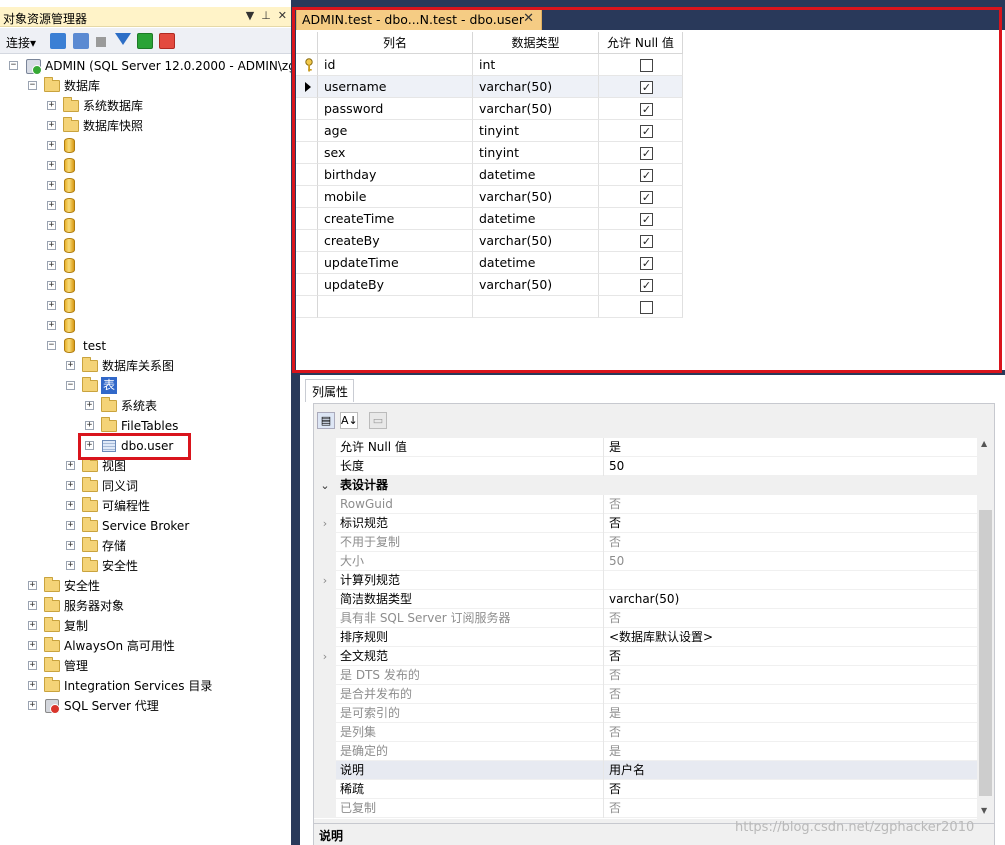 The width and height of the screenshot is (1005, 845). I want to click on property-row: 简洁数据类型 varchar(50), so click(645, 599).